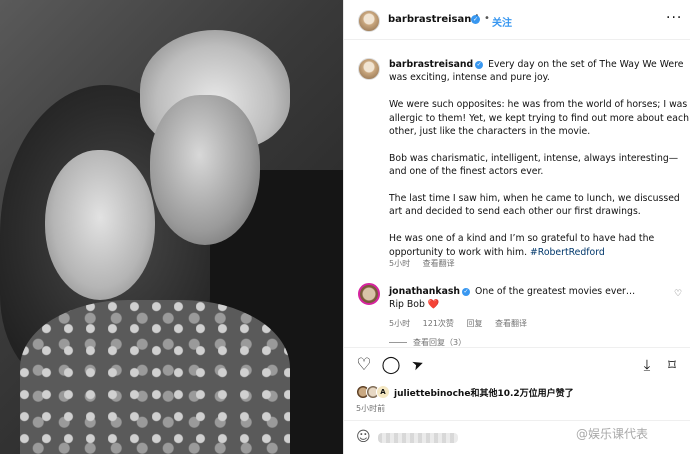  What do you see at coordinates (433, 19) in the screenshot?
I see `author-username: barbrastreisand` at bounding box center [433, 19].